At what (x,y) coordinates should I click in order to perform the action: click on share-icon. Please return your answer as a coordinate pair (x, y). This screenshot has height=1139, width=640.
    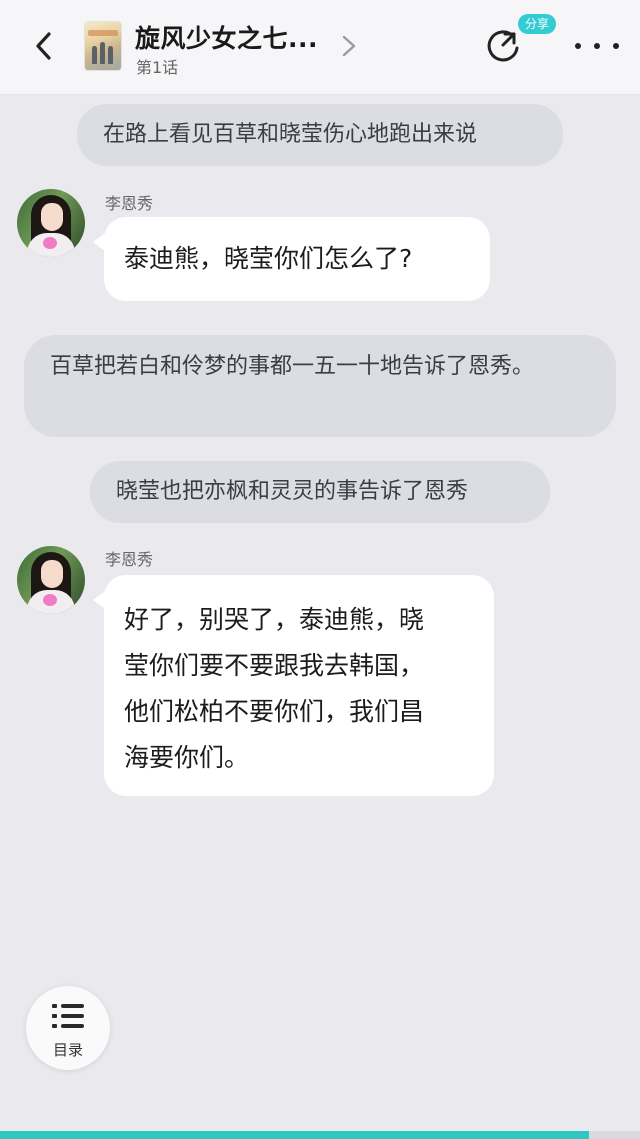
    Looking at the image, I should click on (503, 46).